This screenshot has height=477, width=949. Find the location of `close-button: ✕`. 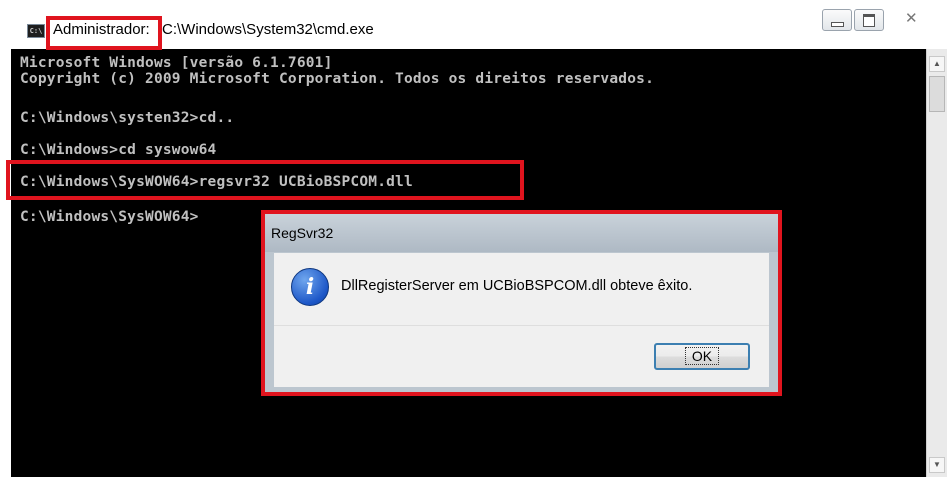

close-button: ✕ is located at coordinates (910, 19).